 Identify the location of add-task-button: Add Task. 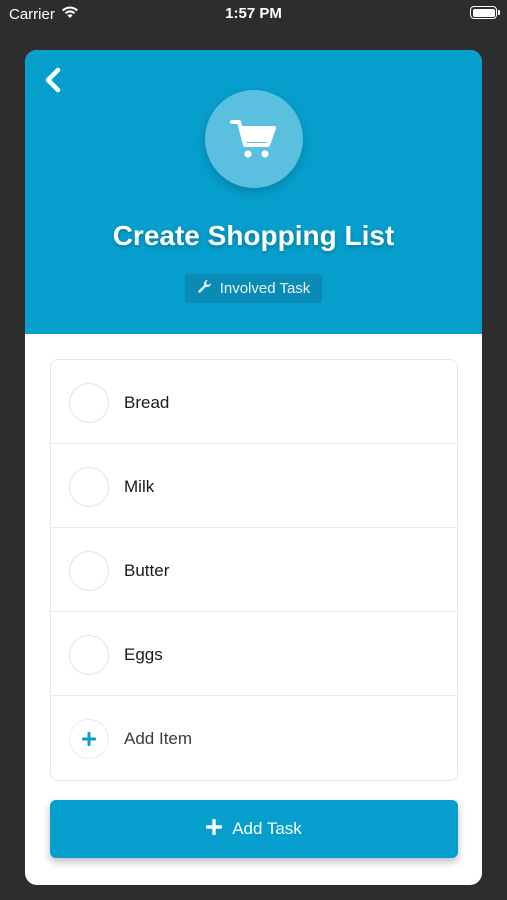
(254, 829).